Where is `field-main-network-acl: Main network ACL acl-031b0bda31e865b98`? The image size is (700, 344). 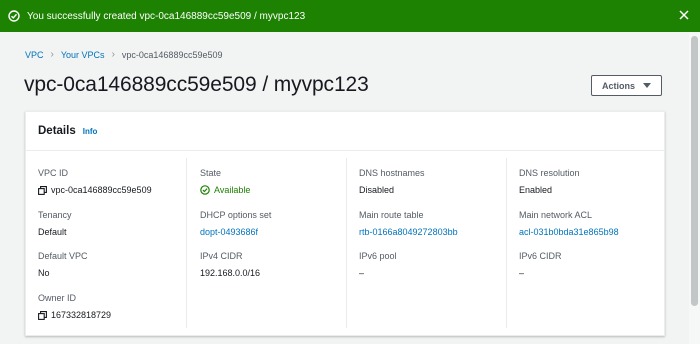 field-main-network-acl: Main network ACL acl-031b0bda31e865b98 is located at coordinates (569, 223).